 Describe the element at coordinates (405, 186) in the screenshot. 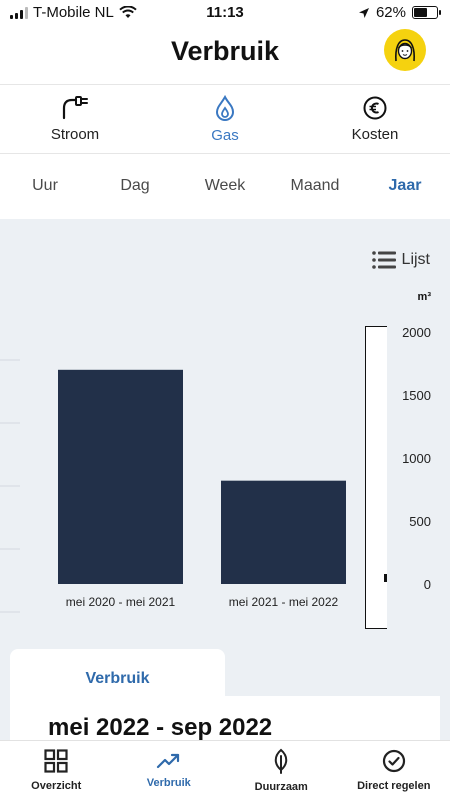

I see `tab-jaar: Jaar` at that location.